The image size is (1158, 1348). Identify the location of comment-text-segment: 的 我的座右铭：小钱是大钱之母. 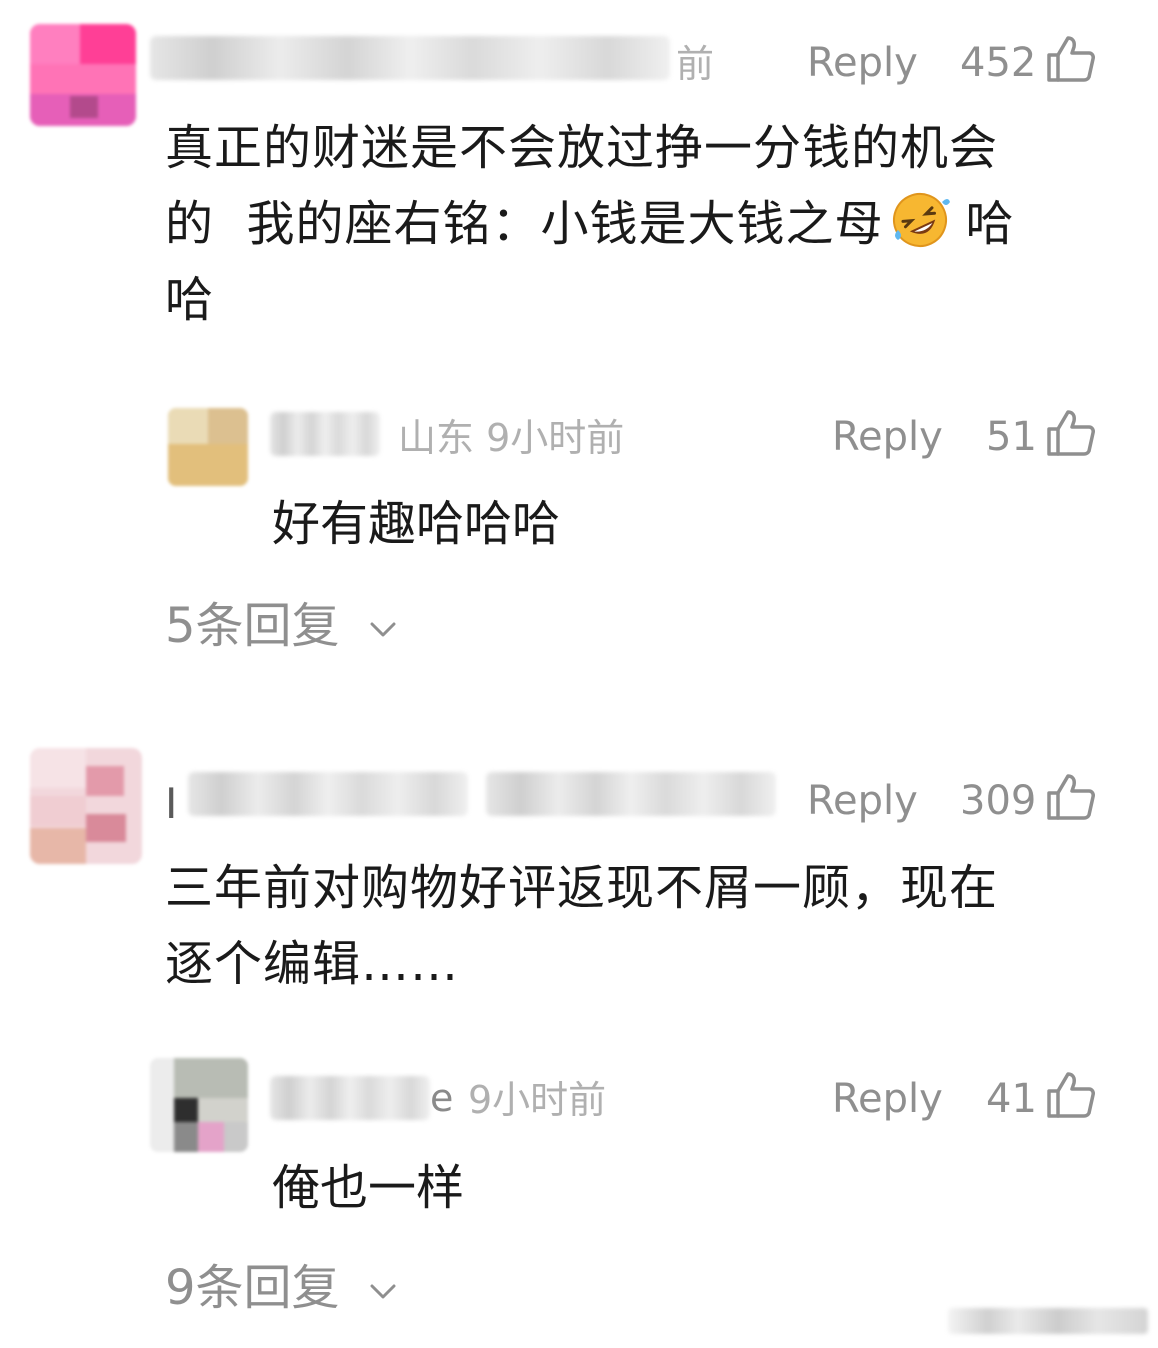
(524, 224).